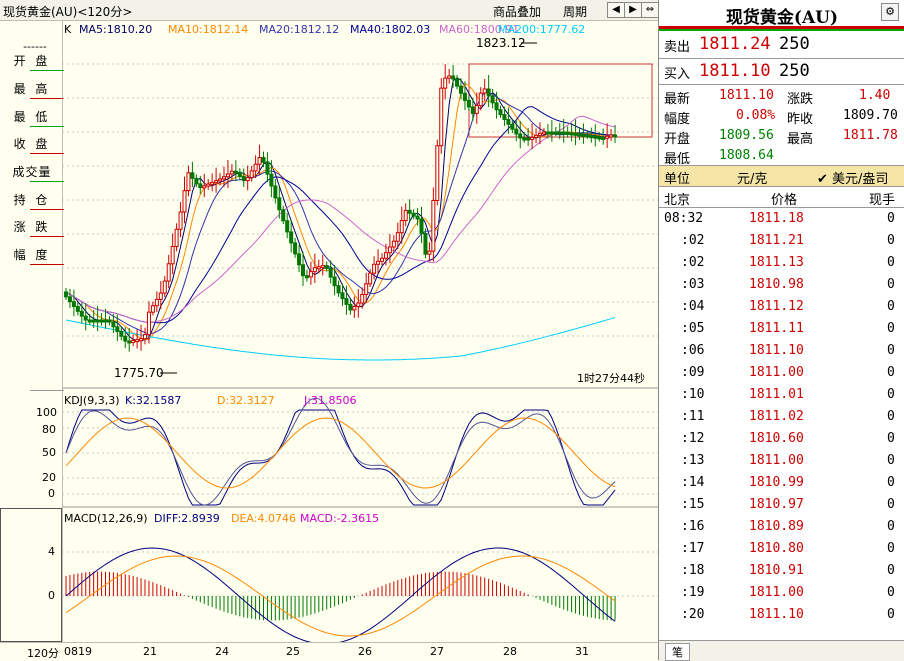  Describe the element at coordinates (693, 416) in the screenshot. I see `tick-time: :11` at that location.